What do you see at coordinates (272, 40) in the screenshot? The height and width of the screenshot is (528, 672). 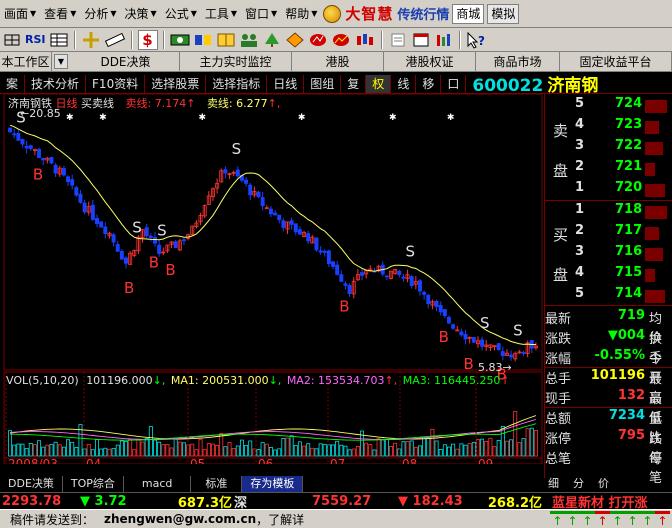 I see `tree-icon` at bounding box center [272, 40].